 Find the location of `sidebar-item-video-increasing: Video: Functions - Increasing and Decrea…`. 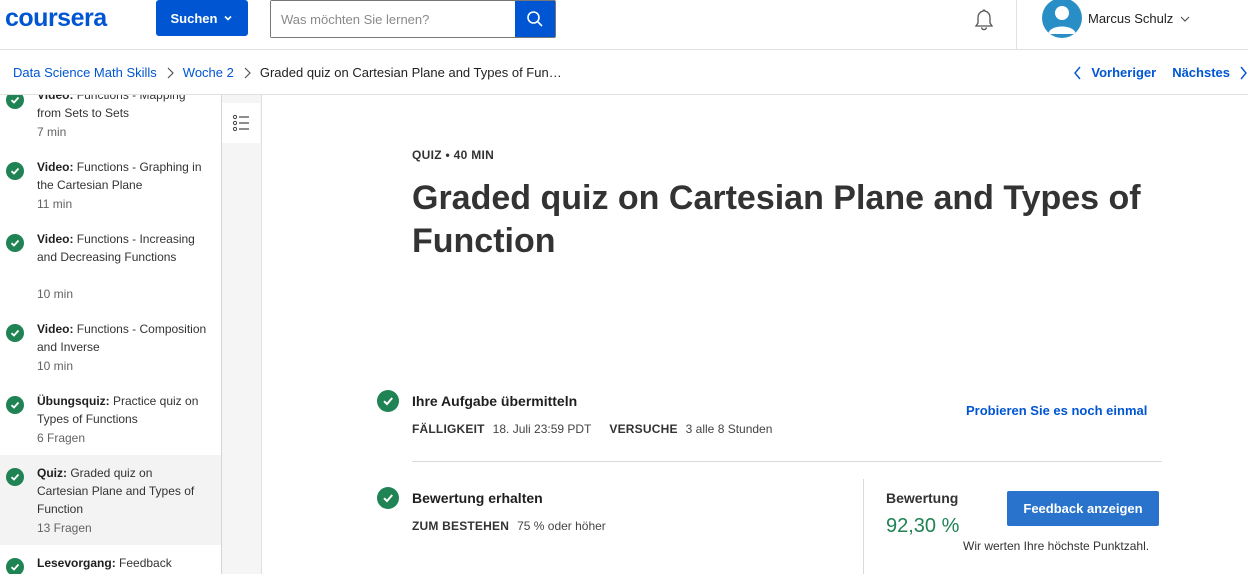

sidebar-item-video-increasing: Video: Functions - Increasing and Decrea… is located at coordinates (110, 266).